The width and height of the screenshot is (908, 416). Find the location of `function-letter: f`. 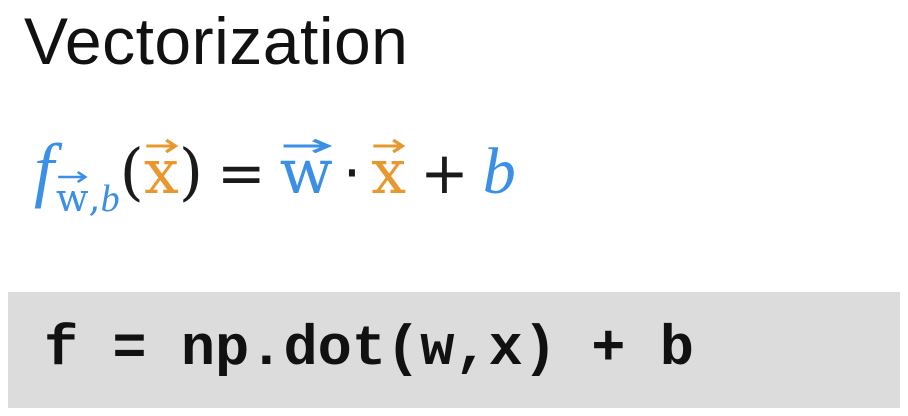

function-letter: f is located at coordinates (44, 169).